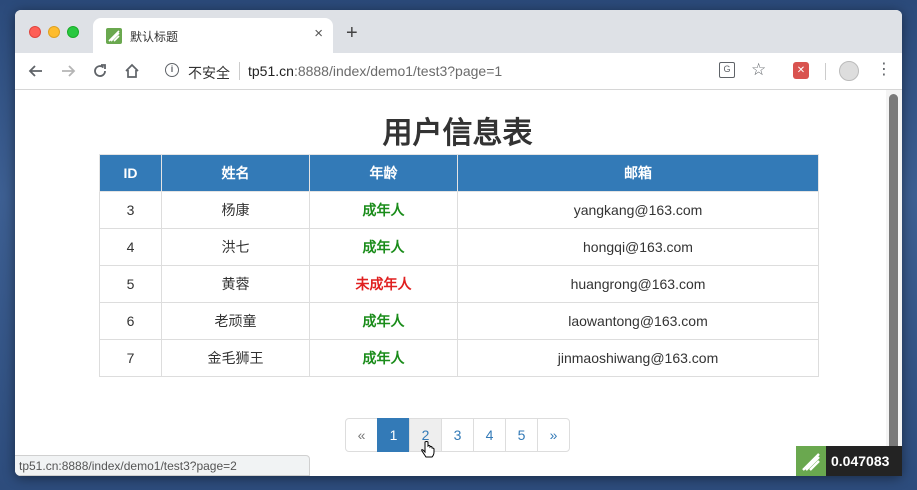 This screenshot has height=490, width=917. Describe the element at coordinates (361, 435) in the screenshot. I see `pagination-prev: «` at that location.